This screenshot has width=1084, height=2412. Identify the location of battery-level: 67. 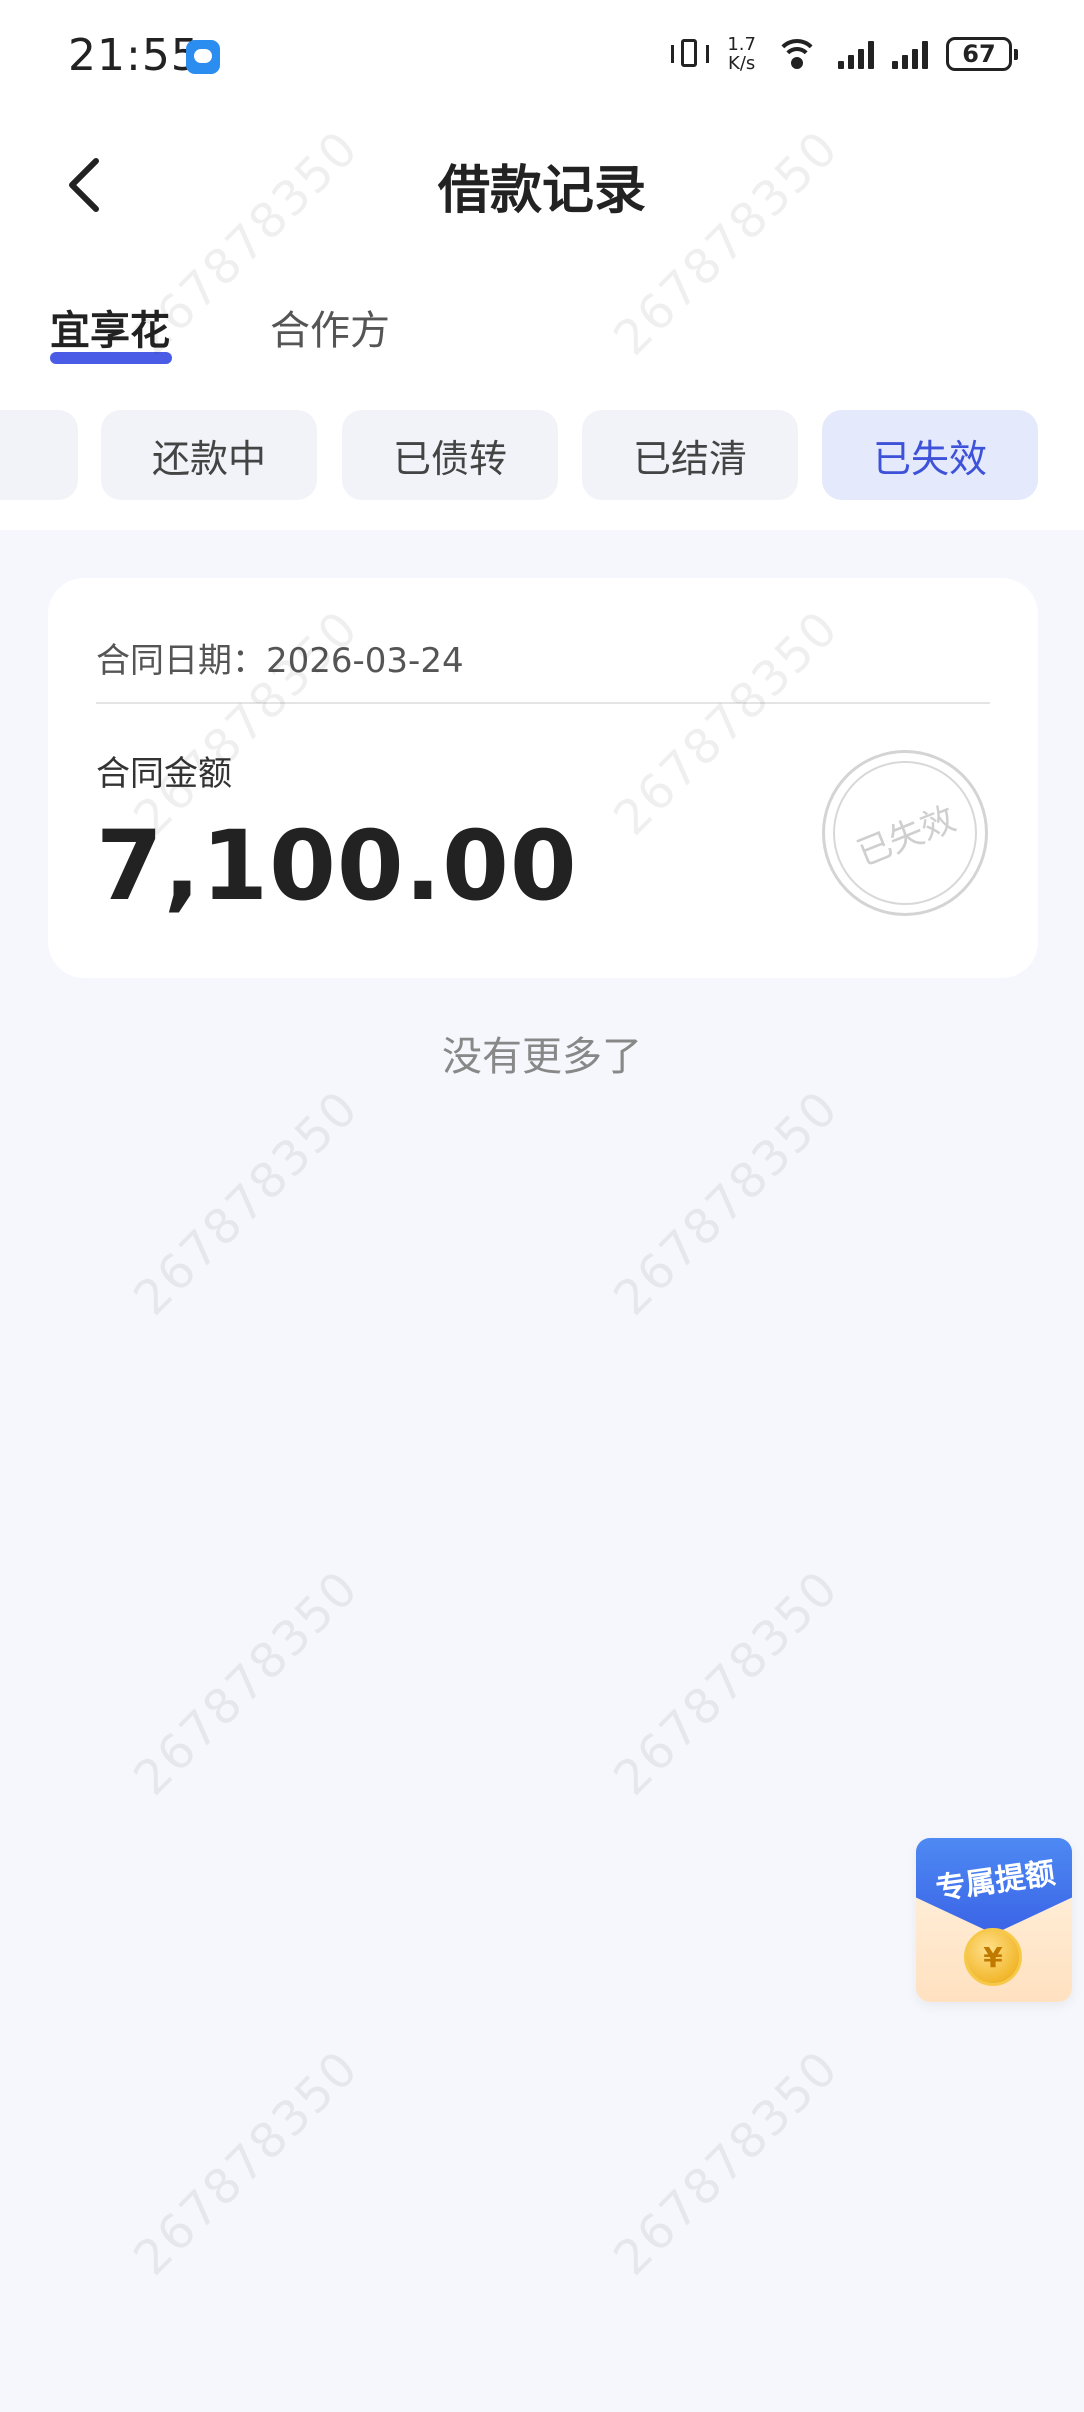
(979, 54).